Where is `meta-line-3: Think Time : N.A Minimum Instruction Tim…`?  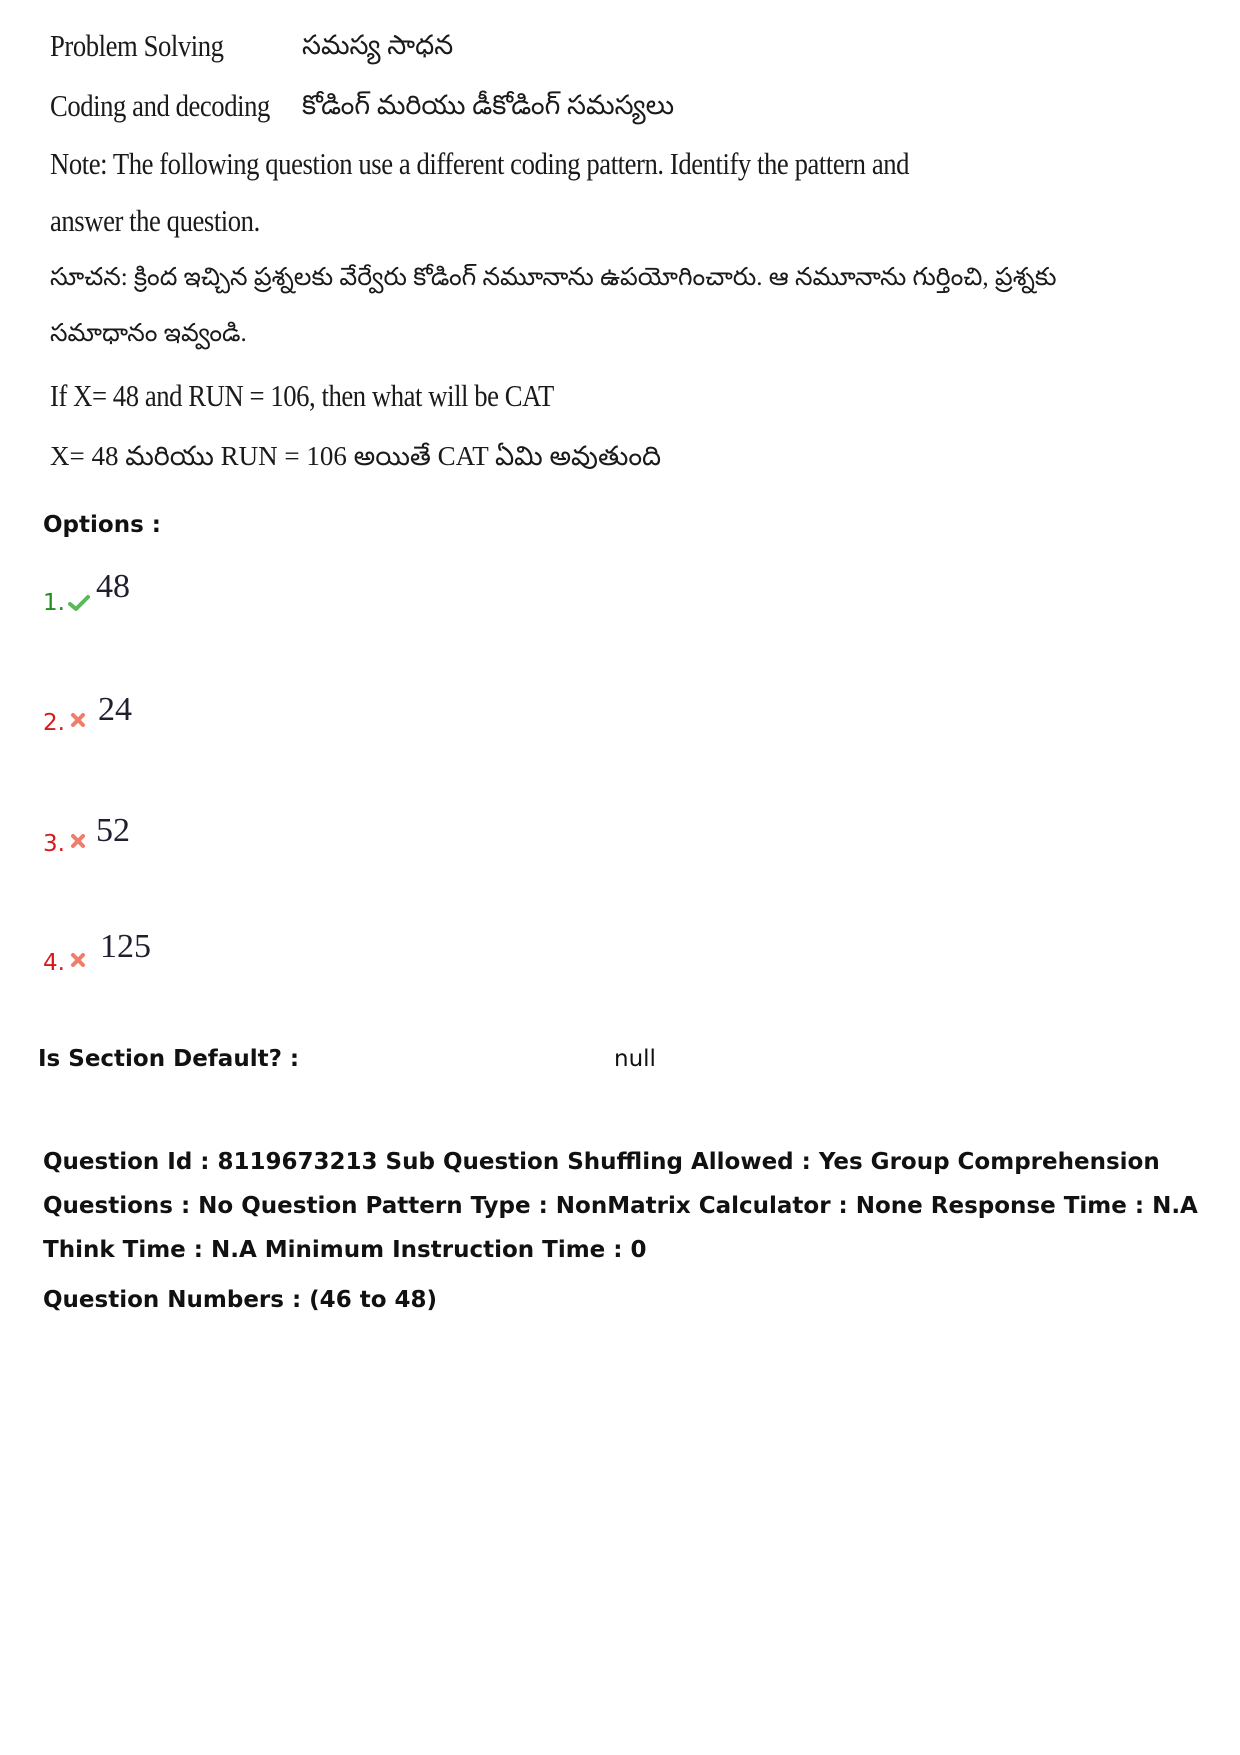 meta-line-3: Think Time : N.A Minimum Instruction Tim… is located at coordinates (345, 1250).